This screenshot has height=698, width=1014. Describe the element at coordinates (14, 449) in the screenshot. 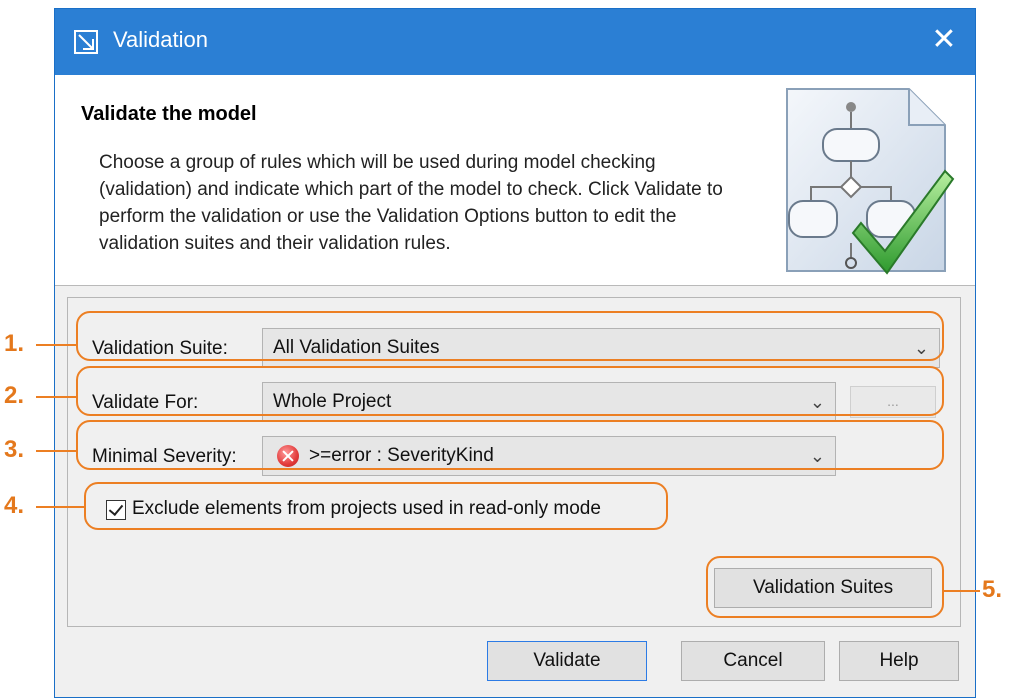

I see `callout-label-3: 3.` at that location.